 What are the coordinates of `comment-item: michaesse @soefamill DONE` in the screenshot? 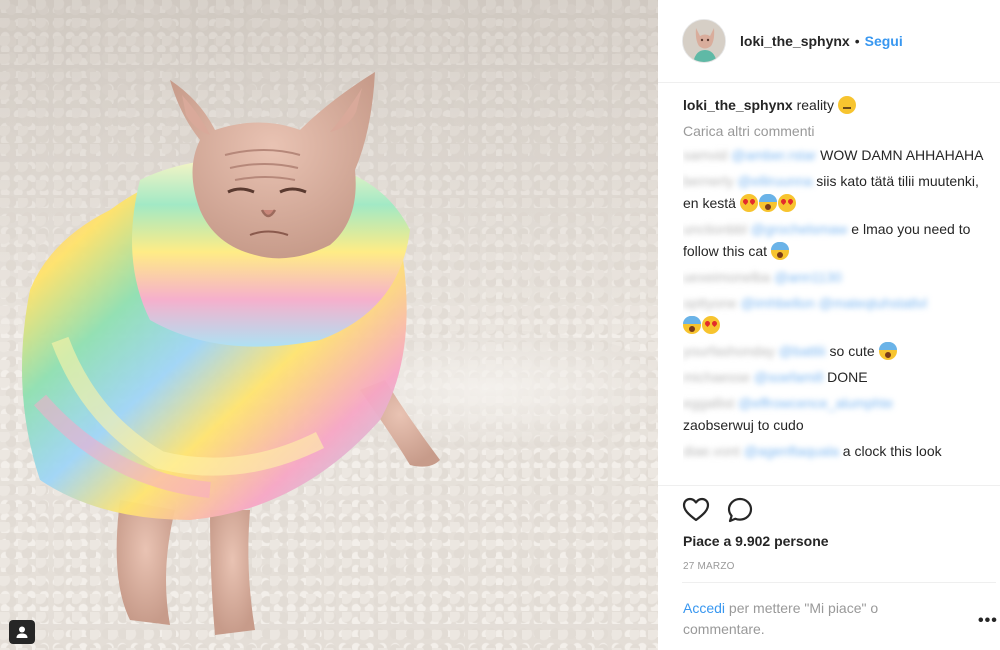 It's located at (835, 377).